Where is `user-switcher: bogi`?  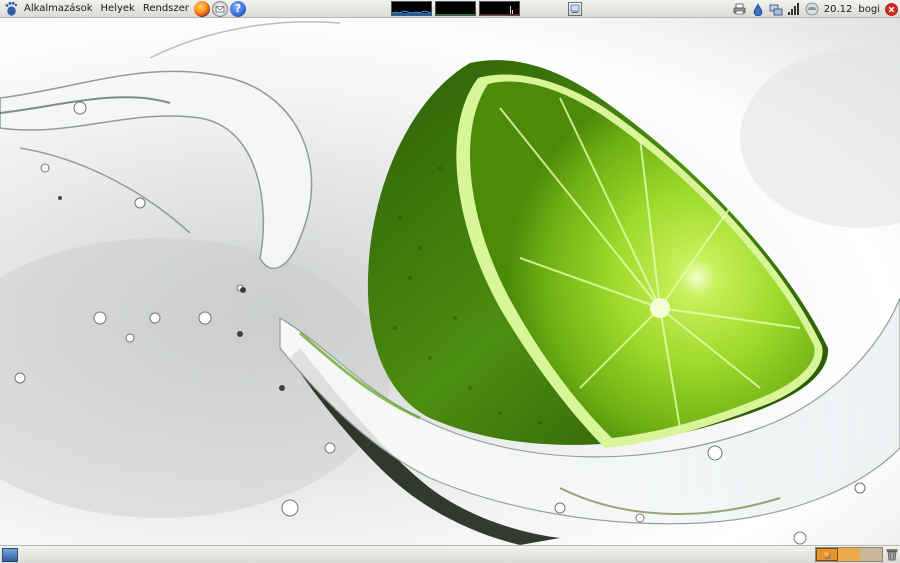 user-switcher: bogi is located at coordinates (869, 9).